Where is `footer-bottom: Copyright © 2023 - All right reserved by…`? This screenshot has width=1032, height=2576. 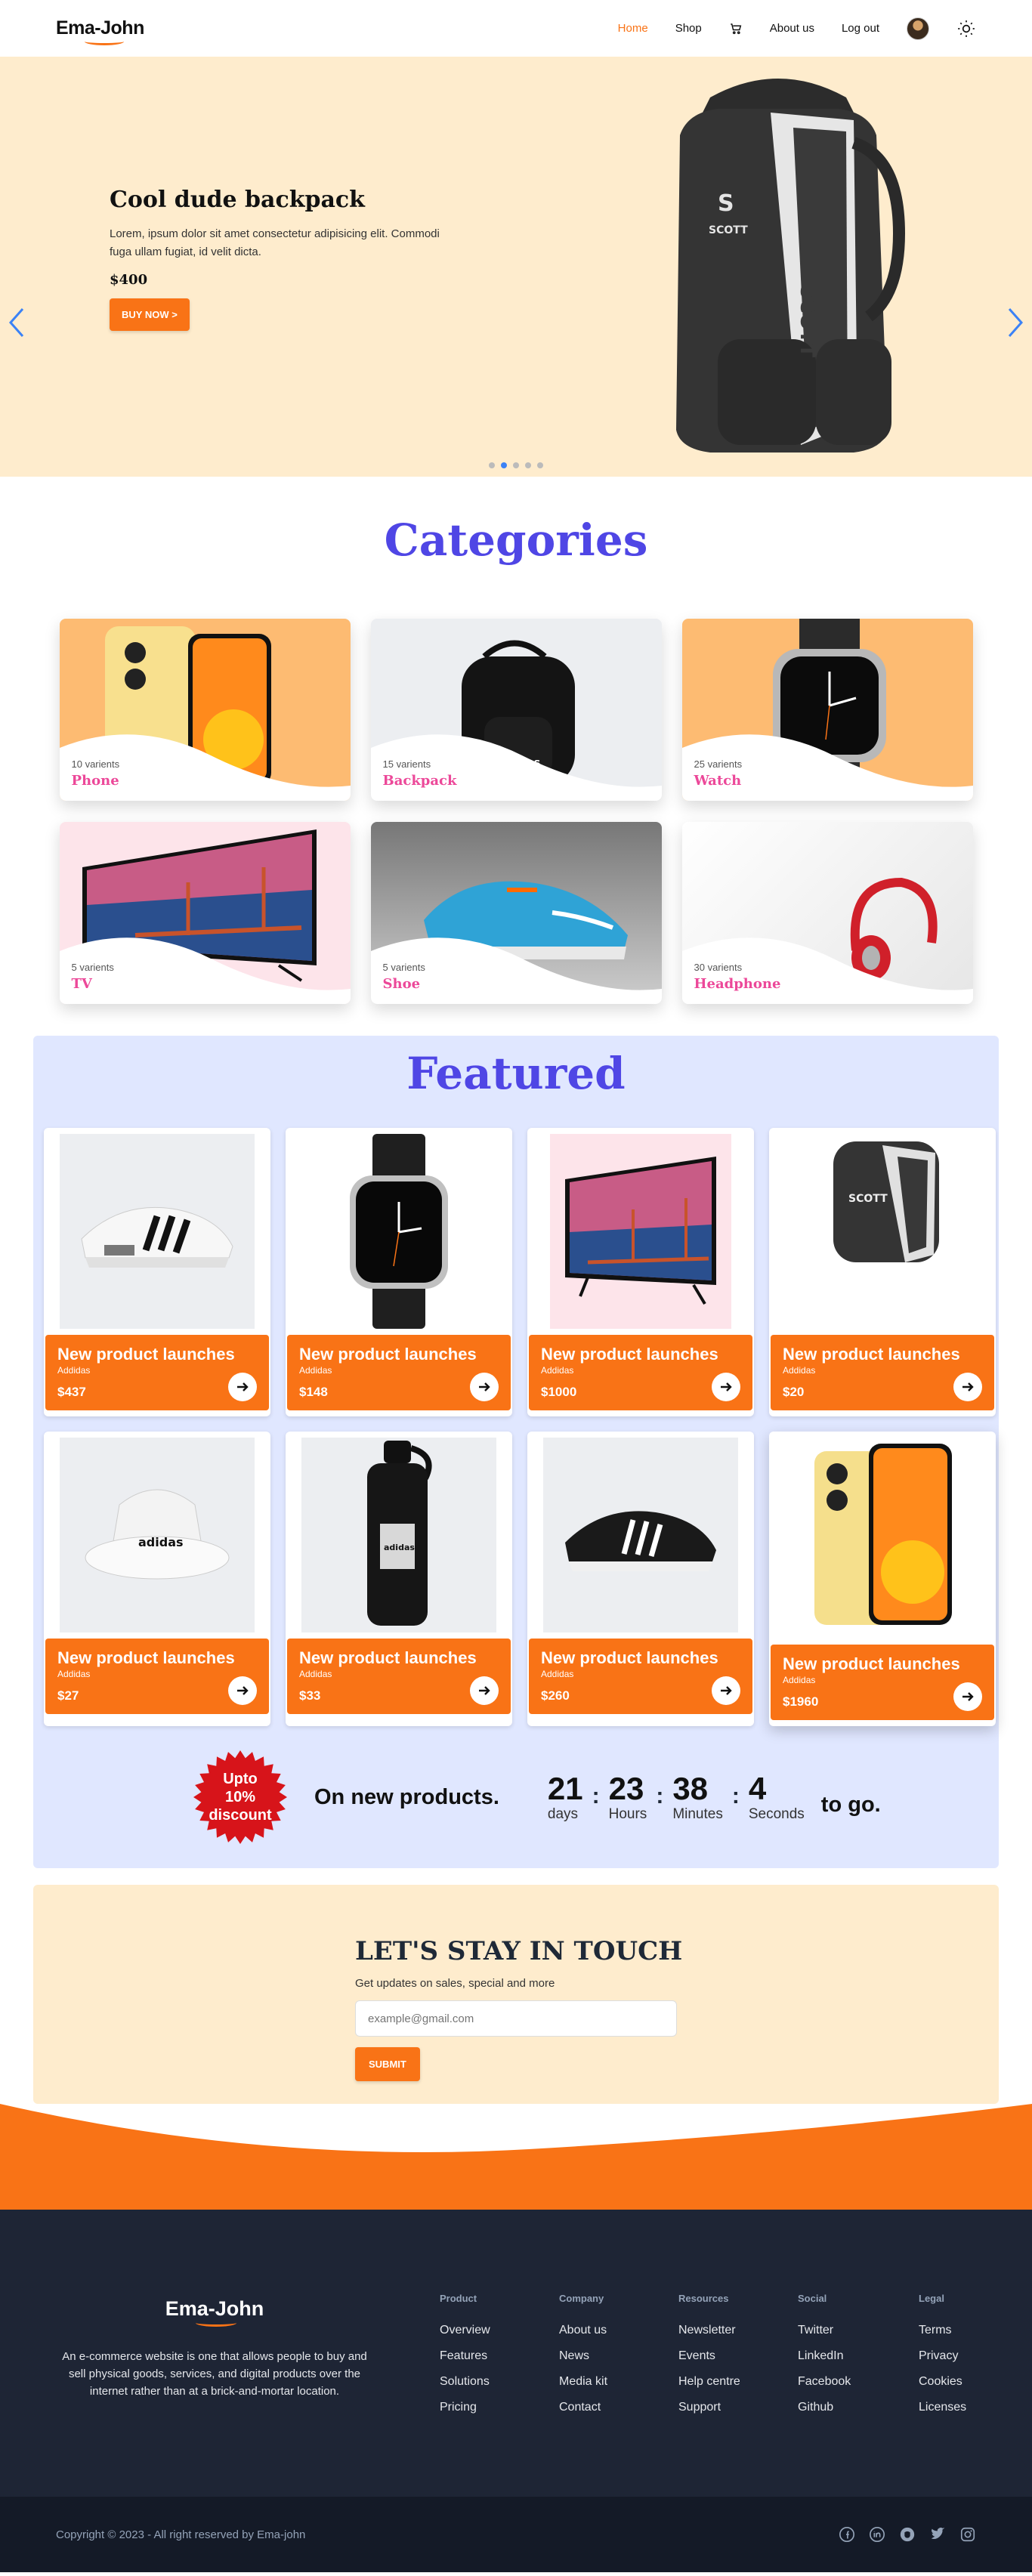 footer-bottom: Copyright © 2023 - All right reserved by… is located at coordinates (516, 2534).